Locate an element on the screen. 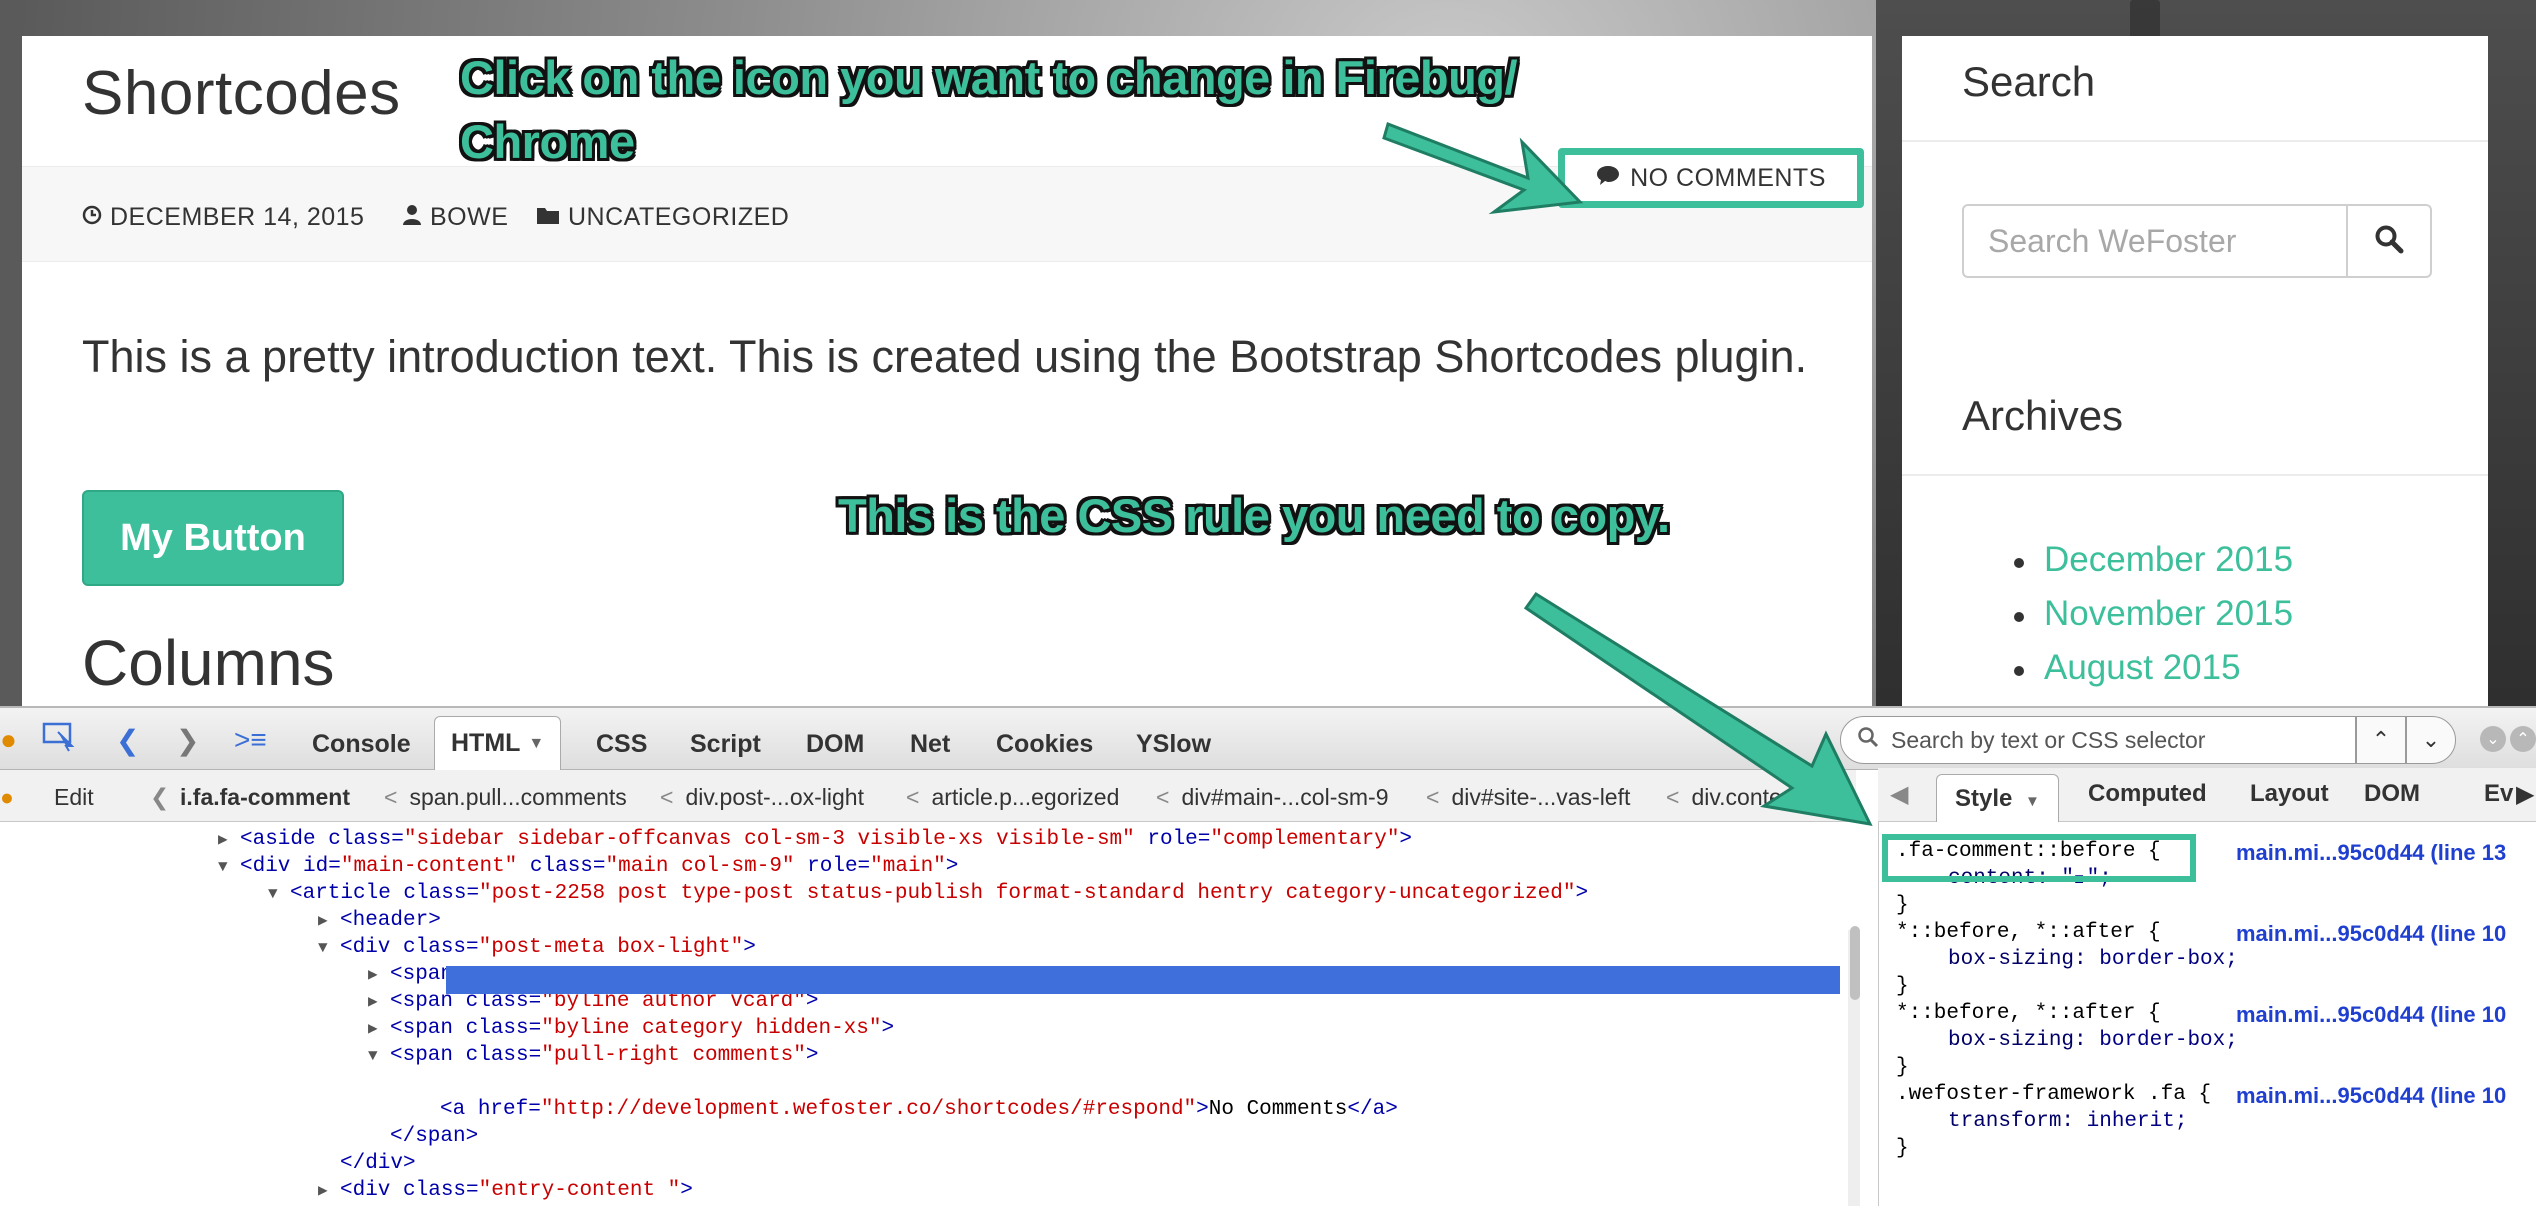  background-tree-trunk is located at coordinates (2145, 20).